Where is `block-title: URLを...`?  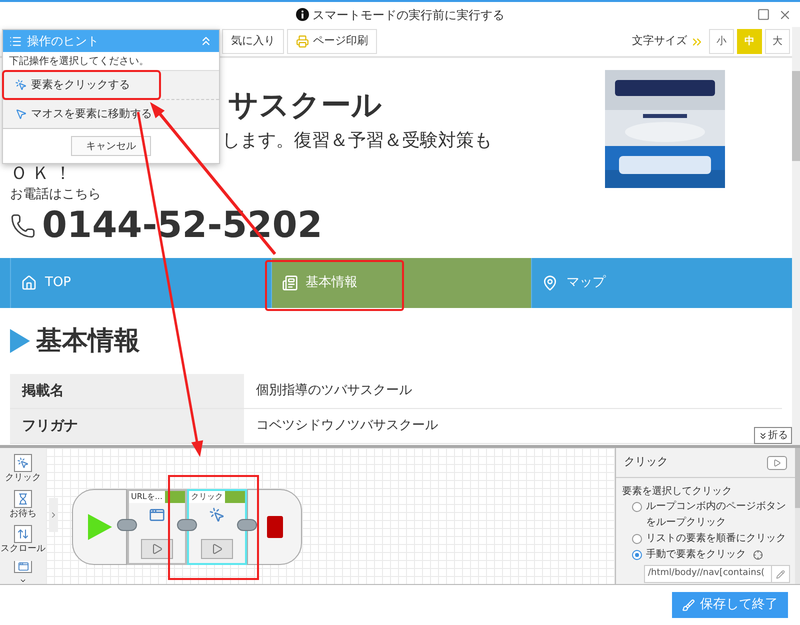 block-title: URLを... is located at coordinates (146, 497).